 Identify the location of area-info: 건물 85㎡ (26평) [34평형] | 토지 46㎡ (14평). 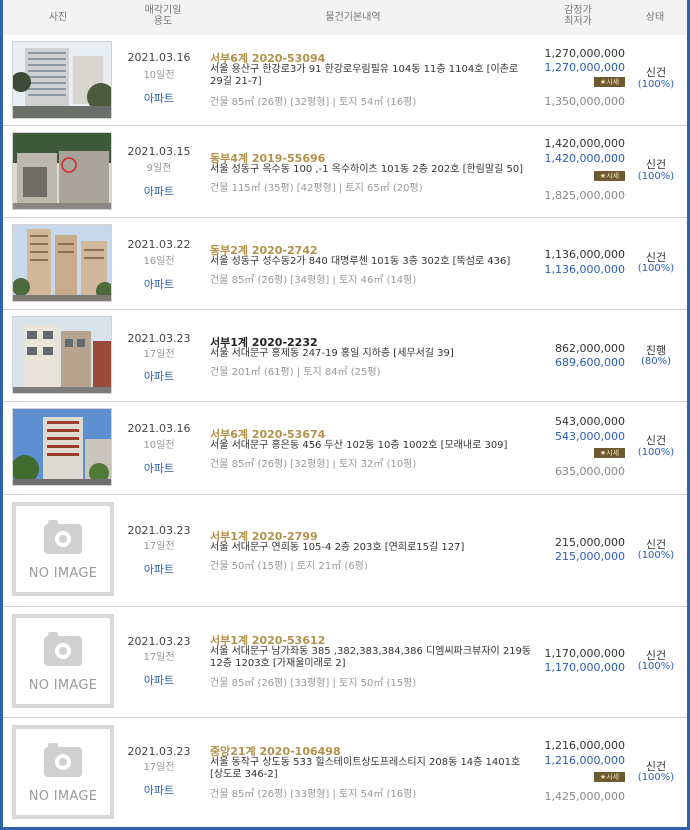
(313, 280).